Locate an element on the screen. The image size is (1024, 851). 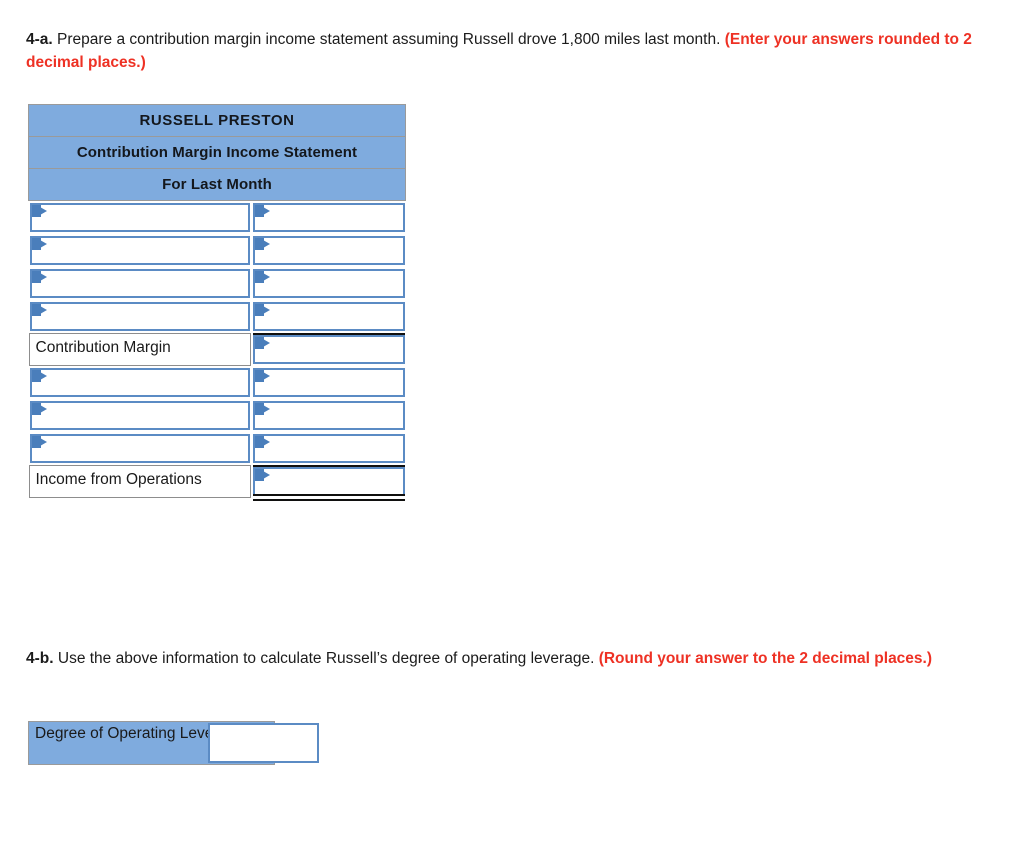
statement-row-8-amount-input is located at coordinates (333, 448).